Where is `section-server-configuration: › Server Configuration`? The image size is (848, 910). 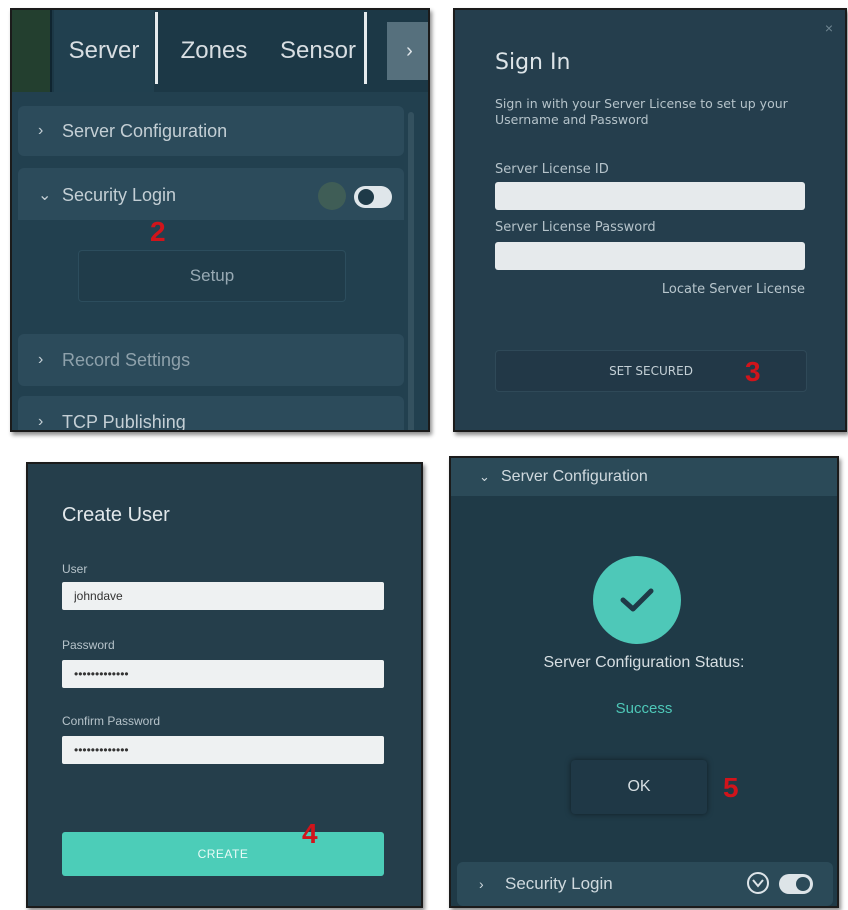 section-server-configuration: › Server Configuration is located at coordinates (211, 131).